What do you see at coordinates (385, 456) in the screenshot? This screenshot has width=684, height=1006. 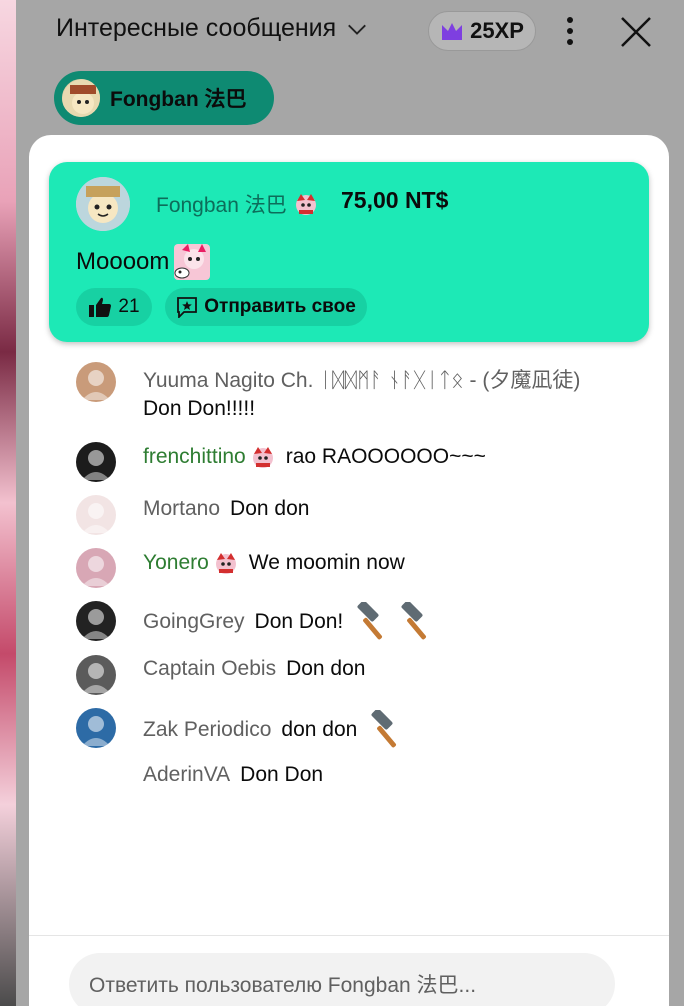 I see `message-text: rao RAOOOOOO~~~` at bounding box center [385, 456].